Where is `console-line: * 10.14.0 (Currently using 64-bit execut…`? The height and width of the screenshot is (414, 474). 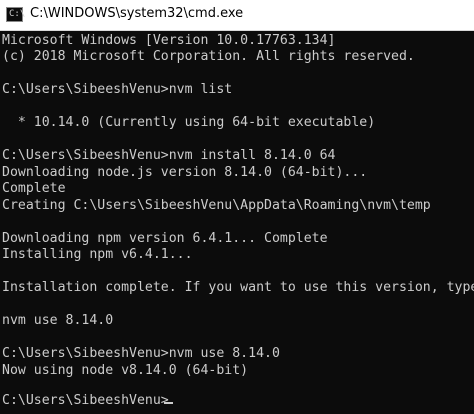
console-line: * 10.14.0 (Currently using 64-bit execut… is located at coordinates (189, 122).